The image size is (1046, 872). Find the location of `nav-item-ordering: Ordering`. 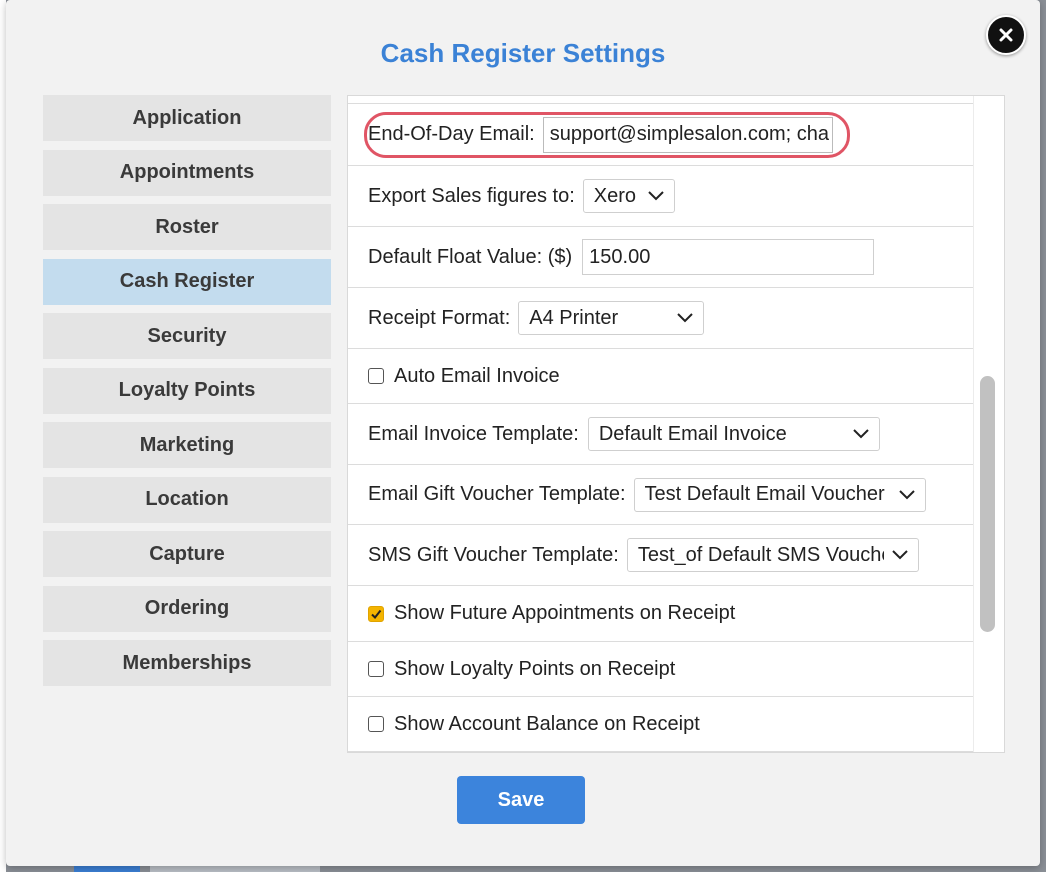

nav-item-ordering: Ordering is located at coordinates (187, 608).